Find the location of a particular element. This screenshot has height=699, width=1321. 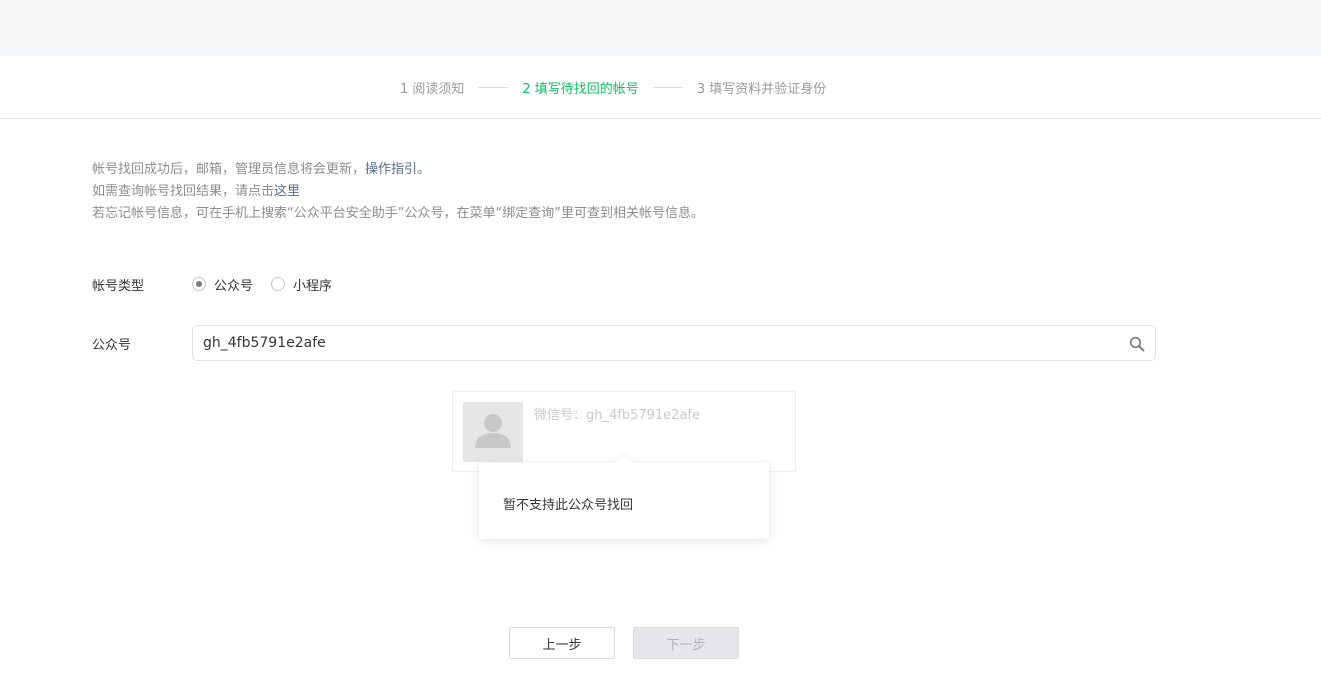

step-read-notice: 1 阅读须知 is located at coordinates (432, 89).